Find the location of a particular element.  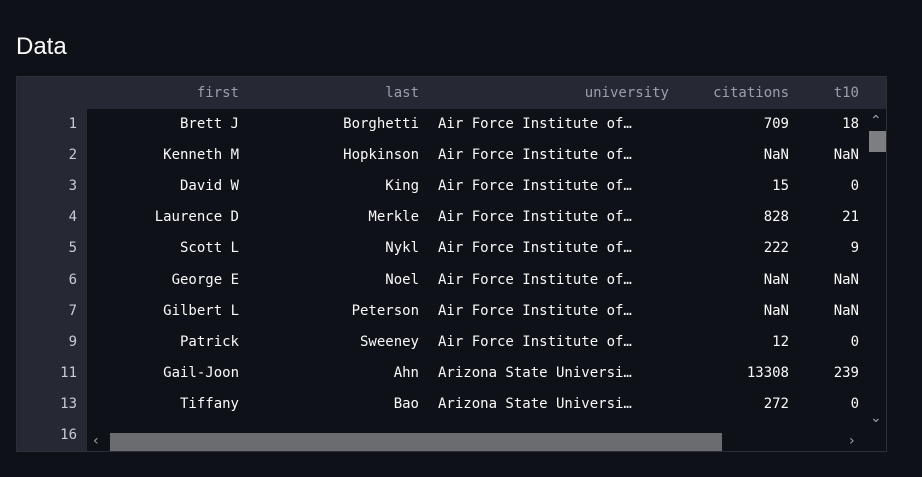

cell-last: Merkle is located at coordinates (329, 217).